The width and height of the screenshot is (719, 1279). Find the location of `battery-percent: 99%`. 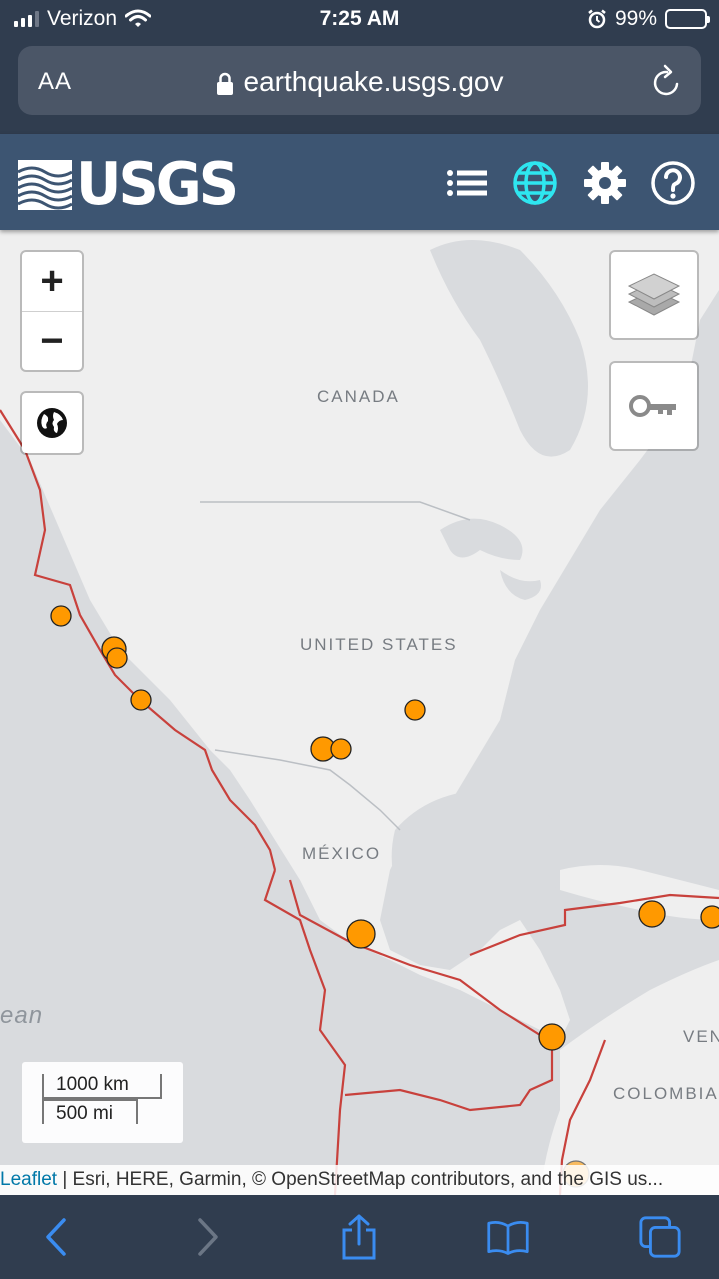

battery-percent: 99% is located at coordinates (635, 18).